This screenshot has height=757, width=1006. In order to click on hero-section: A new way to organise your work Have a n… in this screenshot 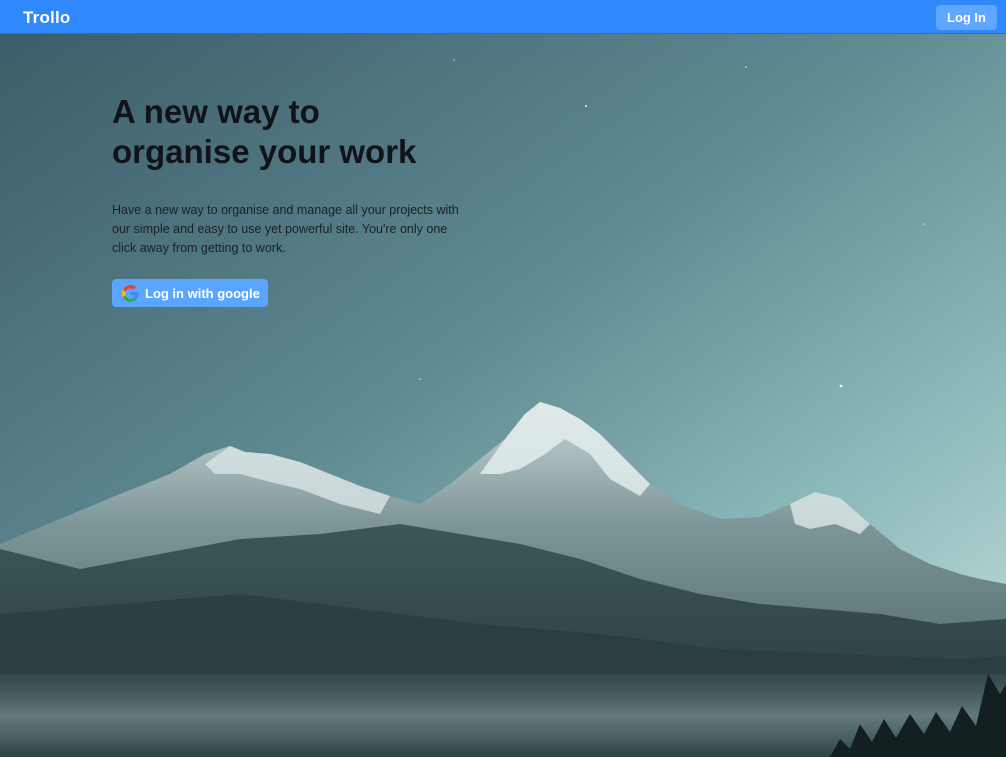, I will do `click(292, 175)`.